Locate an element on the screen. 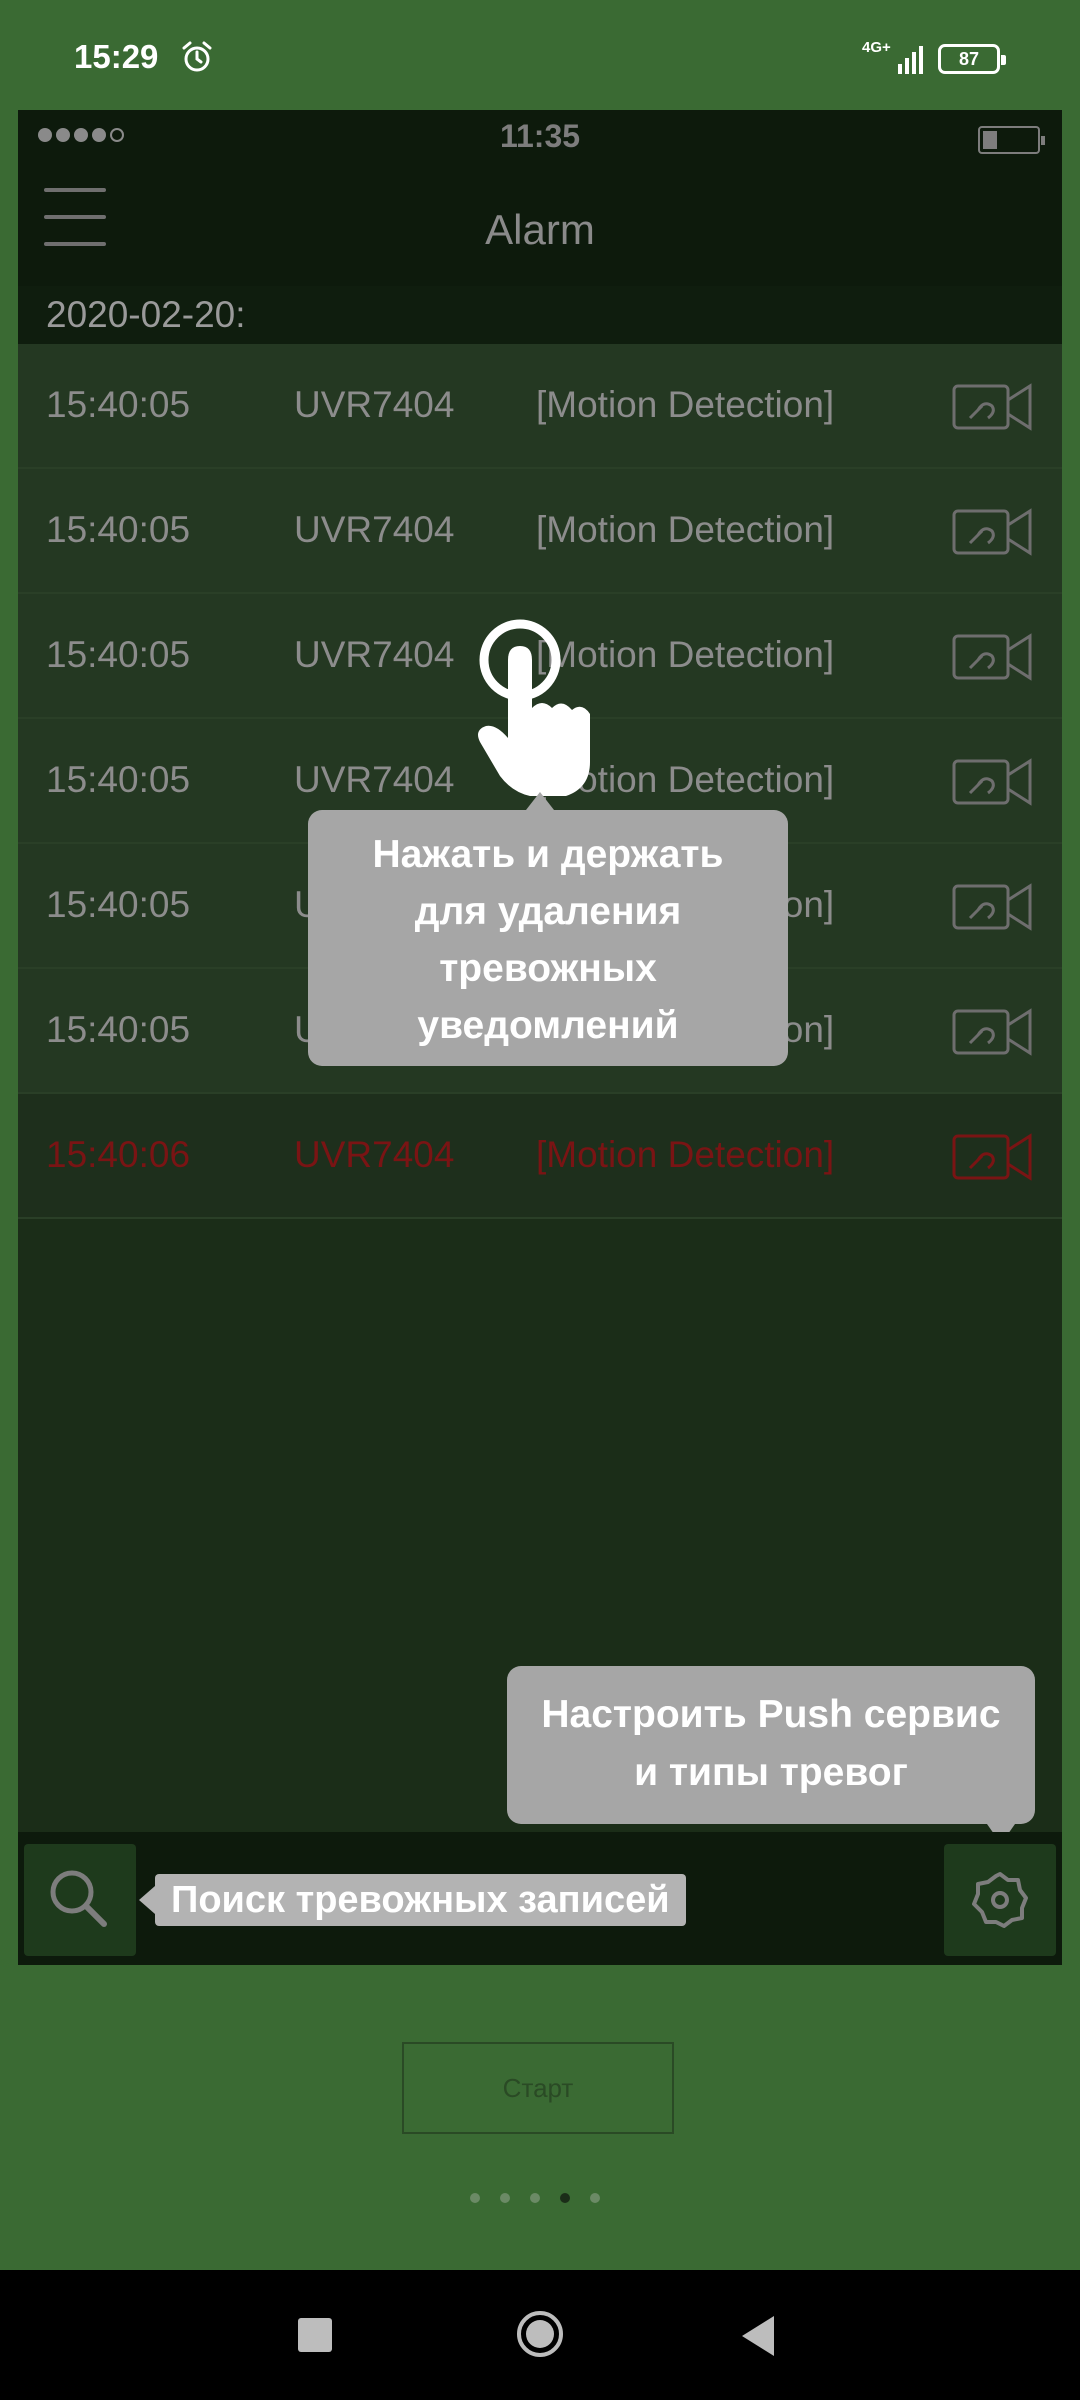  alarm-clock-icon is located at coordinates (197, 56).